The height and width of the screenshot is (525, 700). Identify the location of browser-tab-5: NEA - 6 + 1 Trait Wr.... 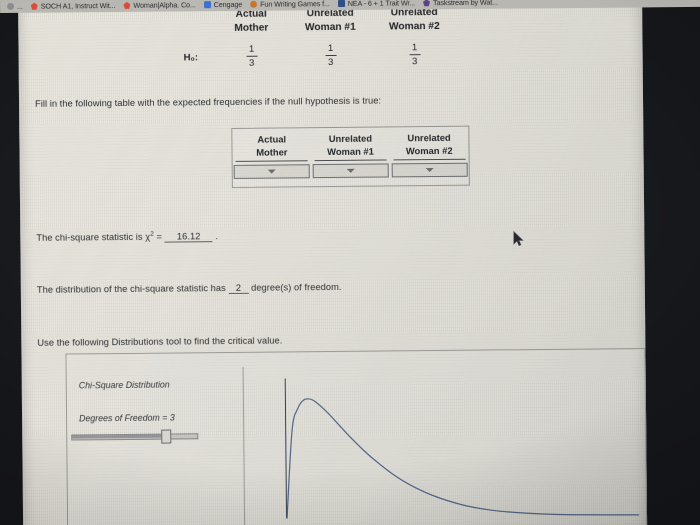
(377, 5).